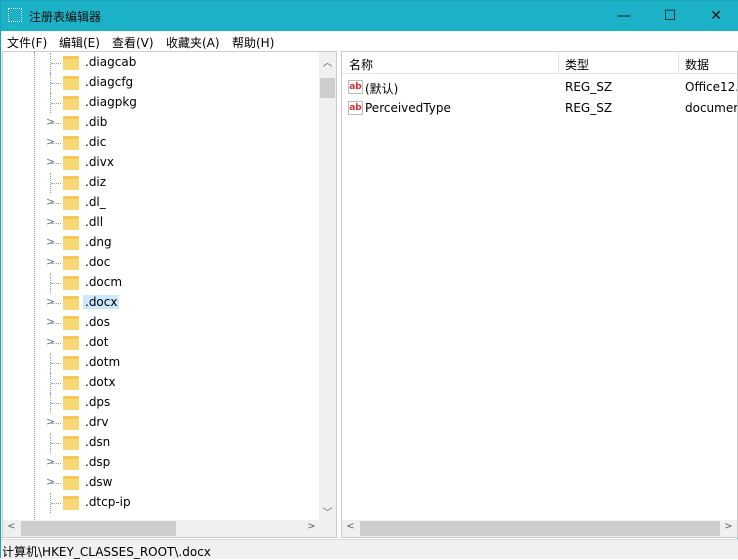  What do you see at coordinates (98, 462) in the screenshot?
I see `tree-item-label: .dsp` at bounding box center [98, 462].